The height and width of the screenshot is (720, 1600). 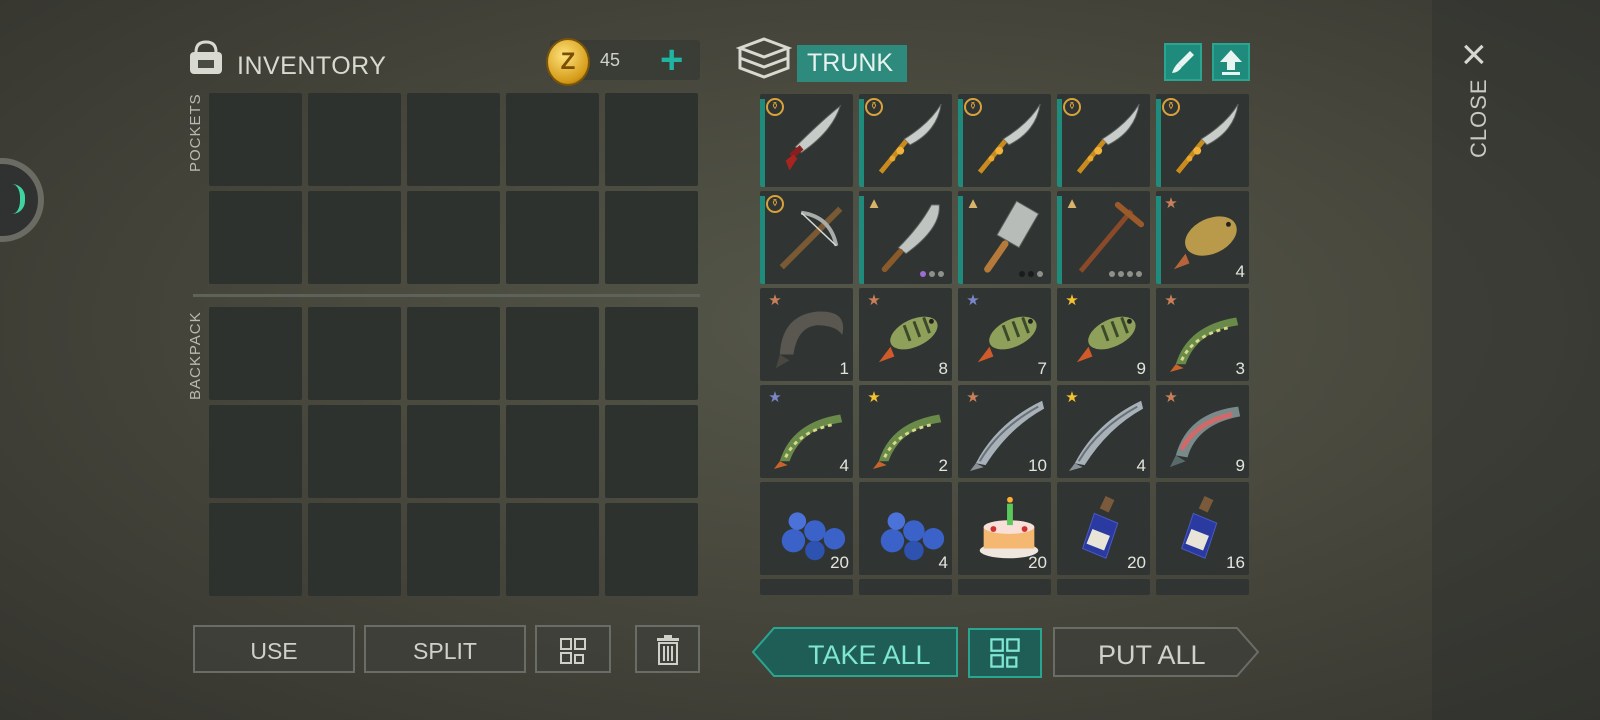 What do you see at coordinates (445, 649) in the screenshot?
I see `split-button: SPLIT` at bounding box center [445, 649].